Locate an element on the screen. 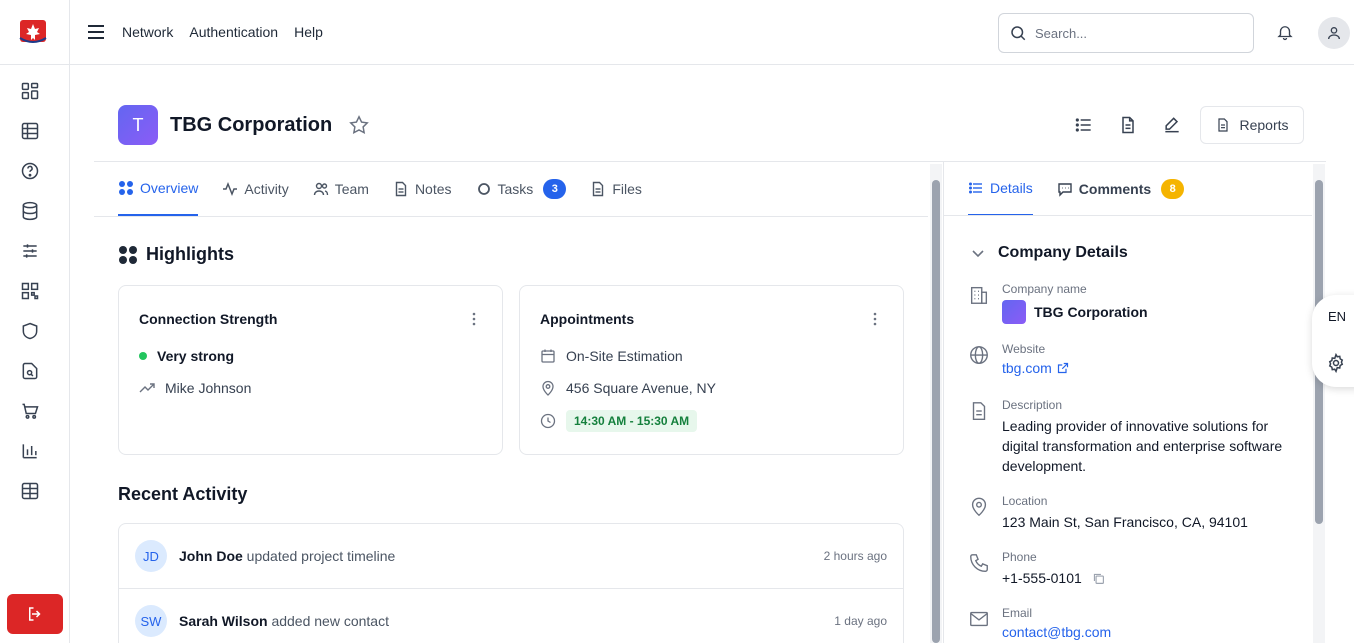 Image resolution: width=1354 pixels, height=643 pixels. table-icon is located at coordinates (30, 131).